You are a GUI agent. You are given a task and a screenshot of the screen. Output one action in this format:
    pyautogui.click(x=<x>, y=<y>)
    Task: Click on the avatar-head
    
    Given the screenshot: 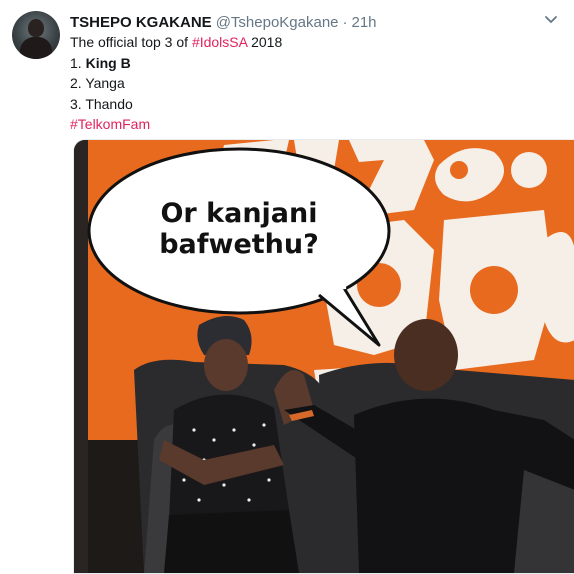 What is the action you would take?
    pyautogui.click(x=36, y=28)
    